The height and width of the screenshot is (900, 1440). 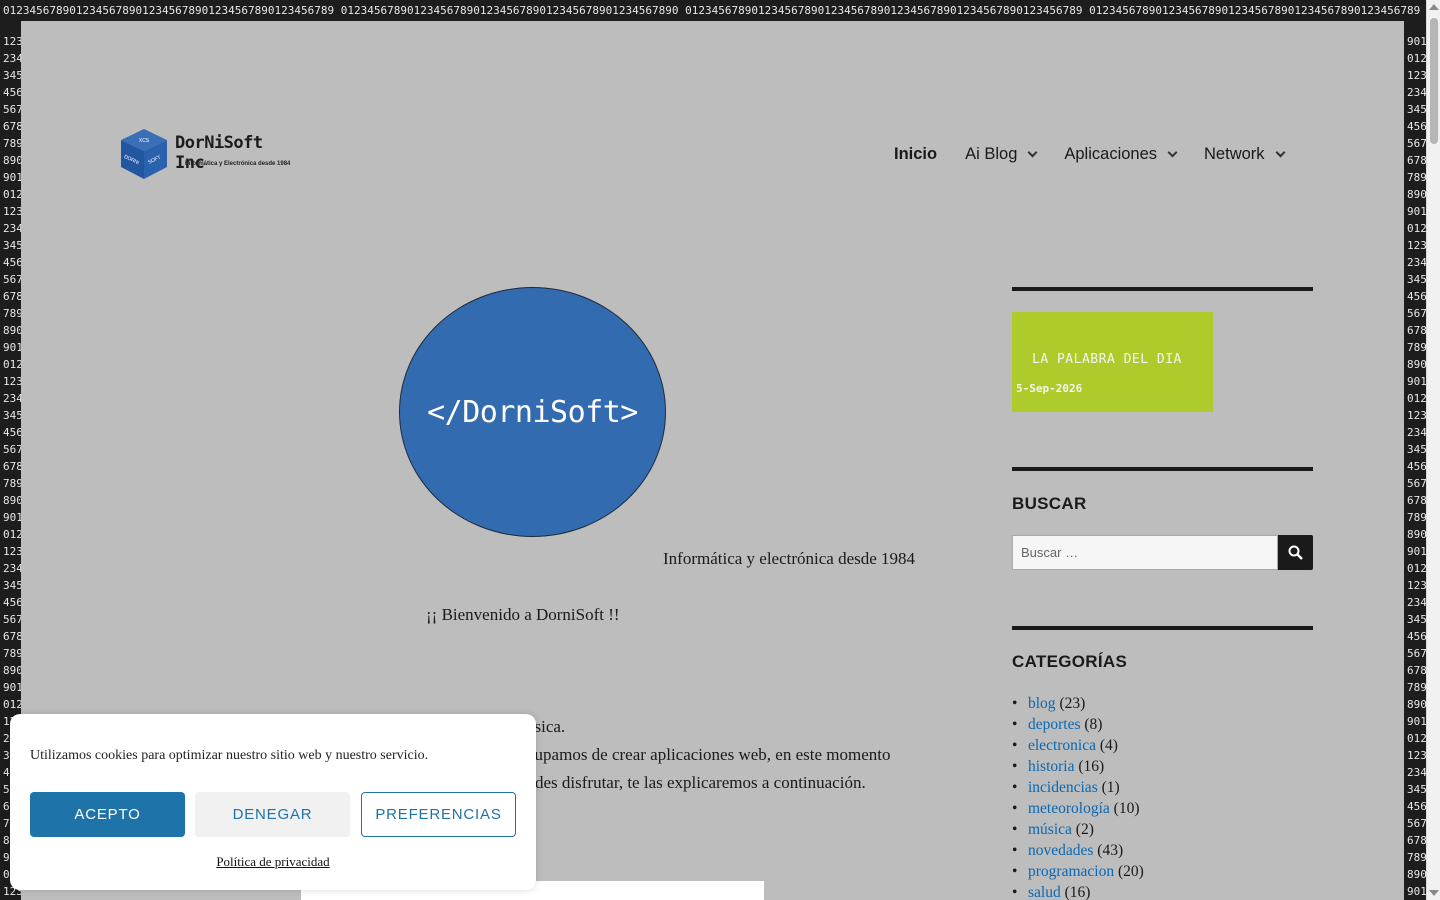 I want to click on category-count: (2), so click(x=1084, y=829).